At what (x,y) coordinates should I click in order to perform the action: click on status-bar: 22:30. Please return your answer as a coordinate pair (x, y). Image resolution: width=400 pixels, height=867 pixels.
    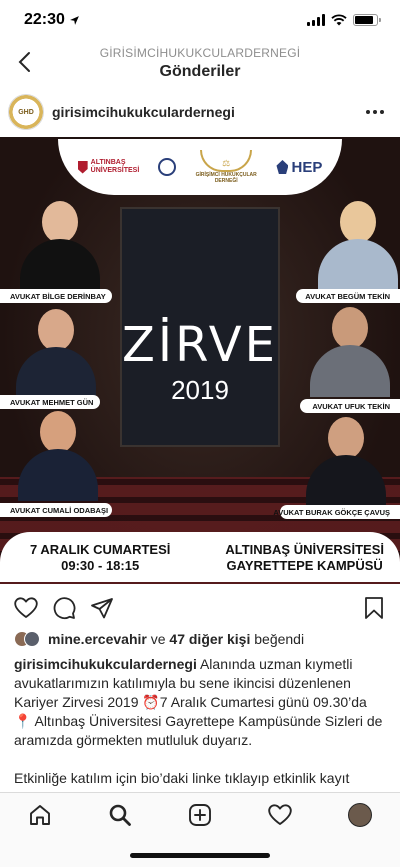
    Looking at the image, I should click on (200, 20).